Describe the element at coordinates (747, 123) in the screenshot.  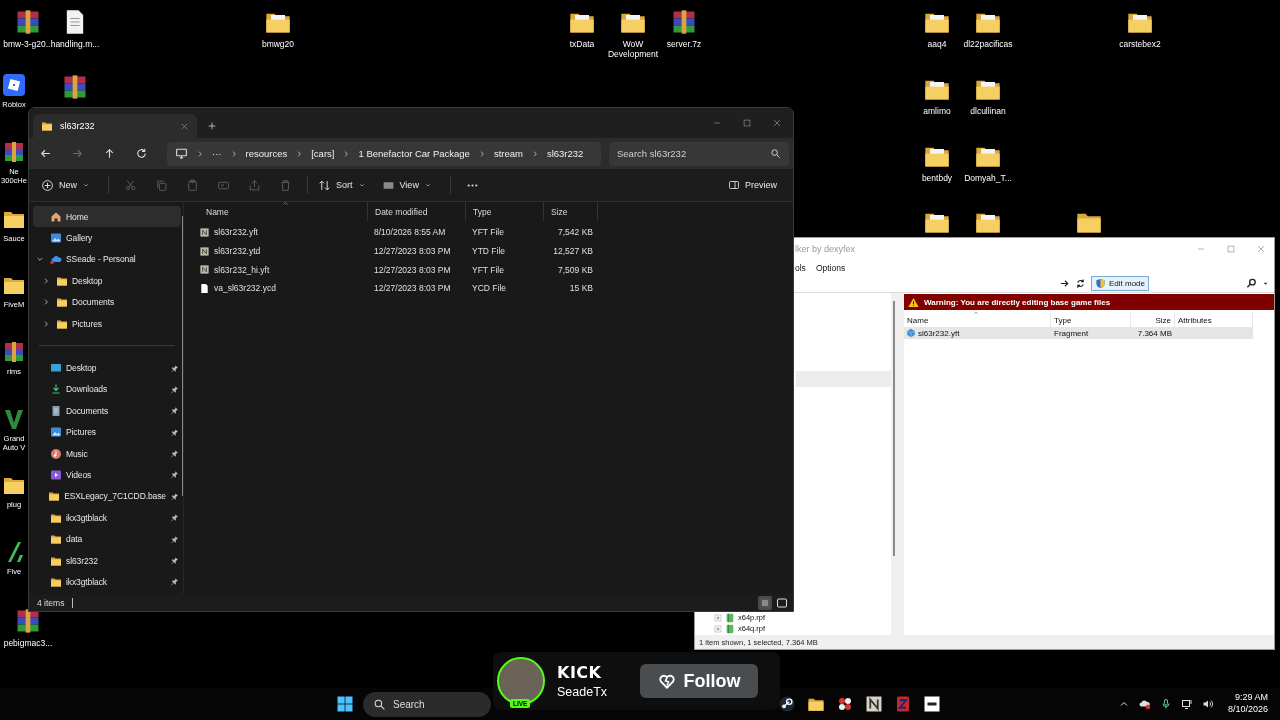
I see `maximize-icon` at that location.